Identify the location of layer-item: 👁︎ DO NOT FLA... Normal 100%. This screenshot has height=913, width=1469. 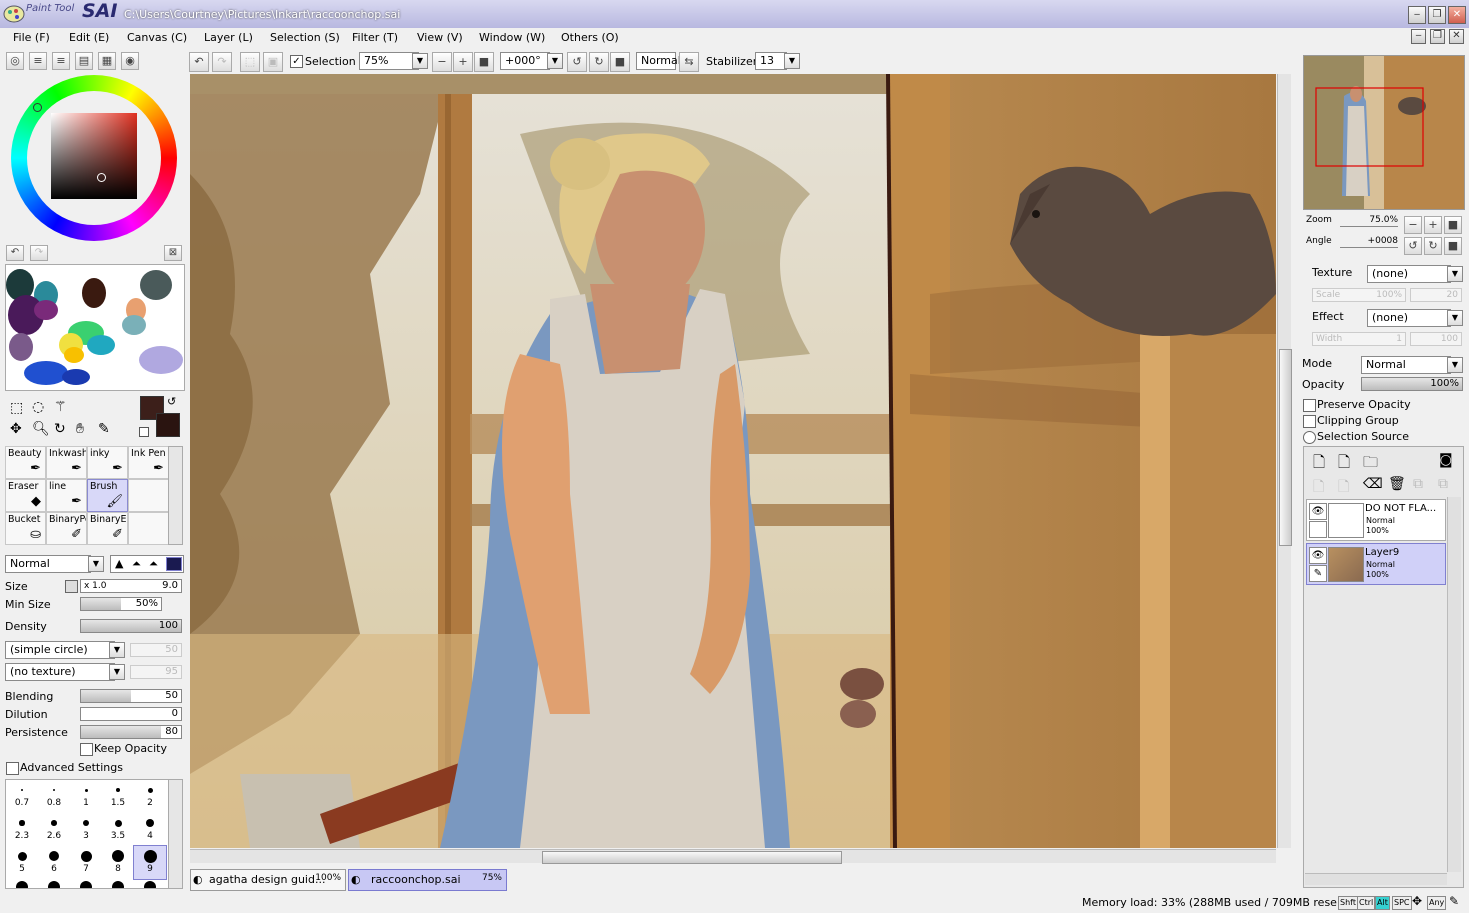
(1376, 520).